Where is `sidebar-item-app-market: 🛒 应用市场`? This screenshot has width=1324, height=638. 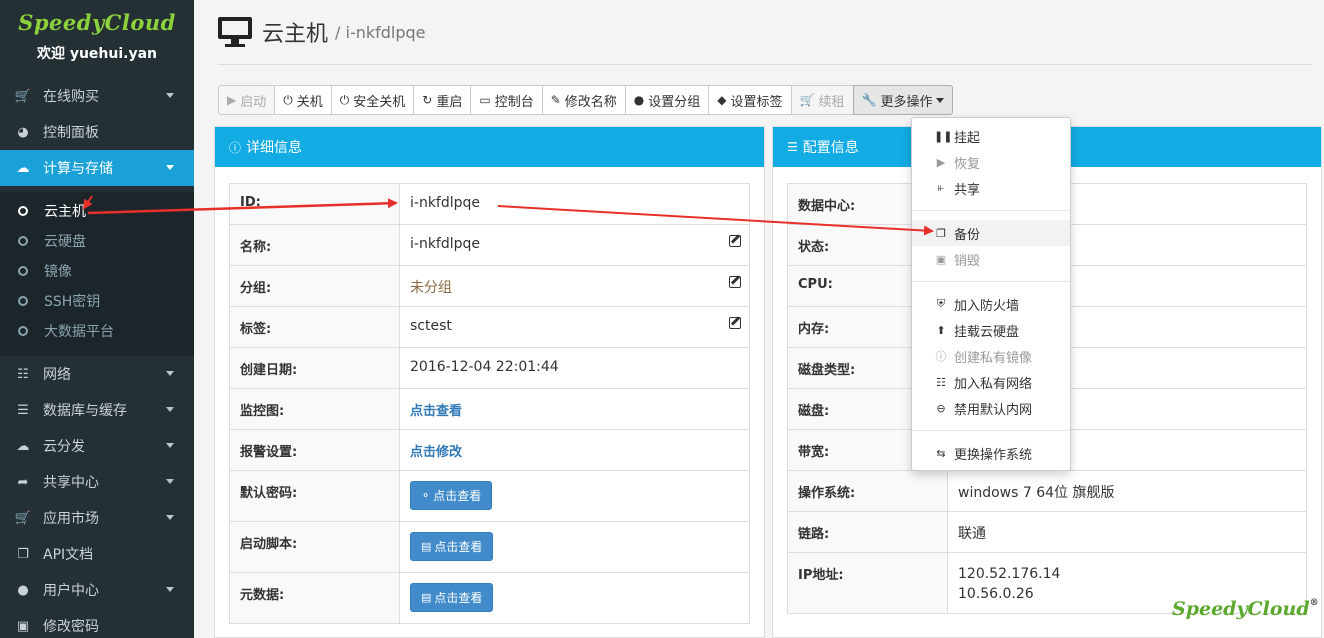 sidebar-item-app-market: 🛒 应用市场 is located at coordinates (97, 518).